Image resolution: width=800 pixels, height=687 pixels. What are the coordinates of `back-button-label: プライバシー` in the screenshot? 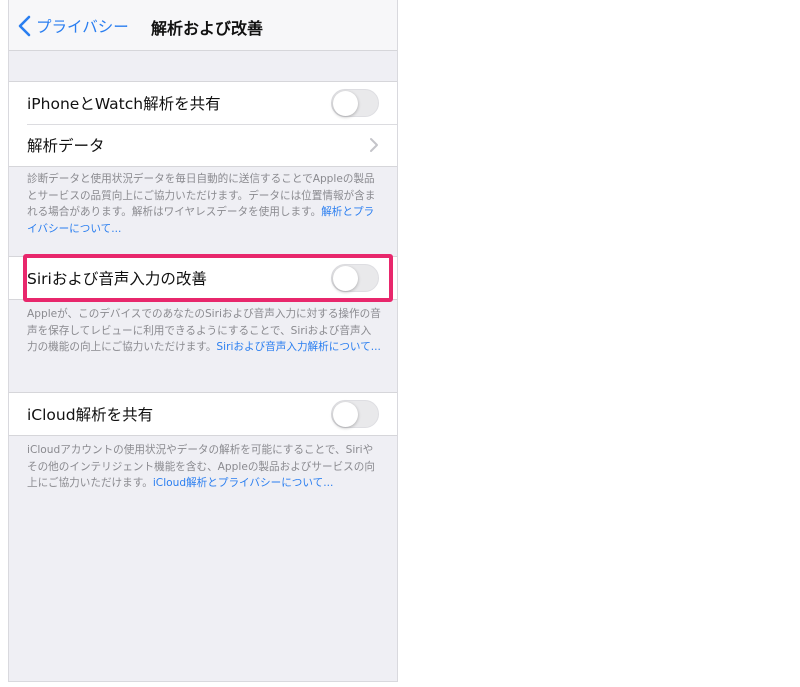 It's located at (82, 27).